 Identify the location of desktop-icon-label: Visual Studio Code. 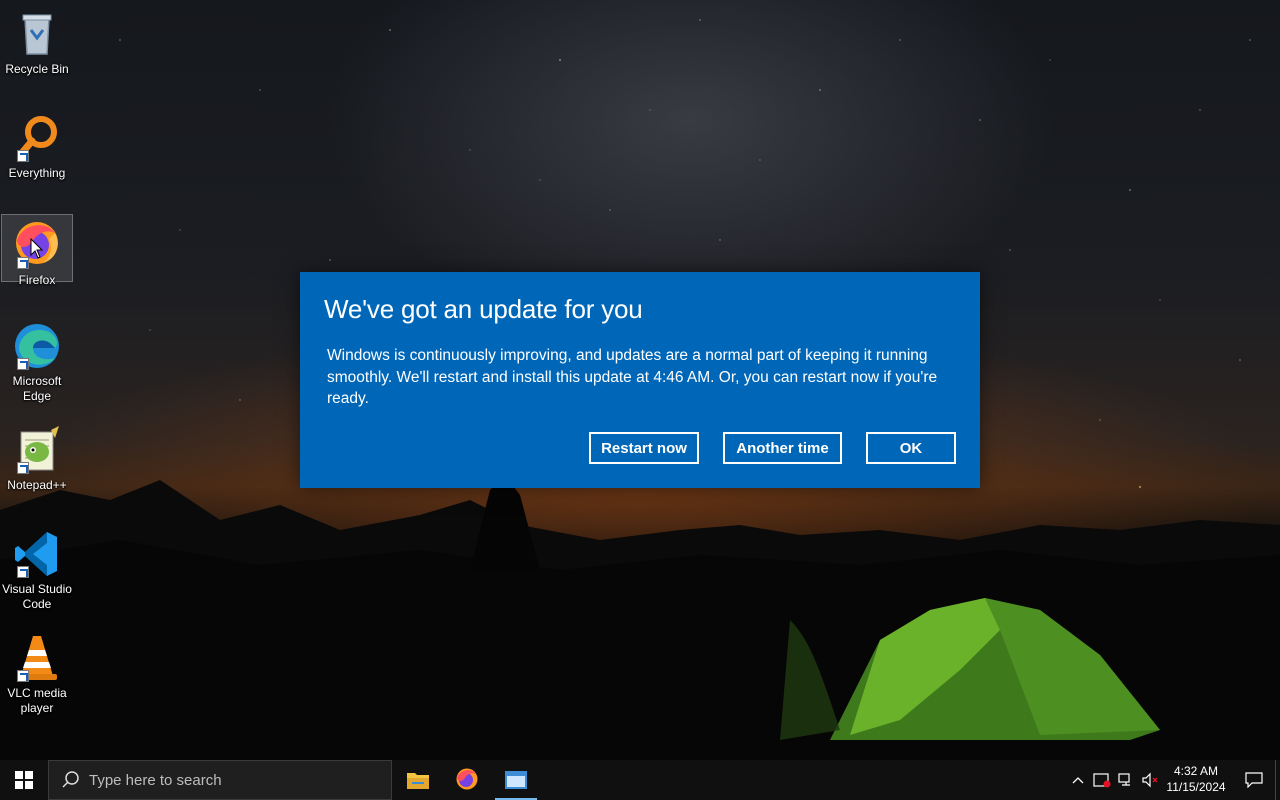
(37, 596).